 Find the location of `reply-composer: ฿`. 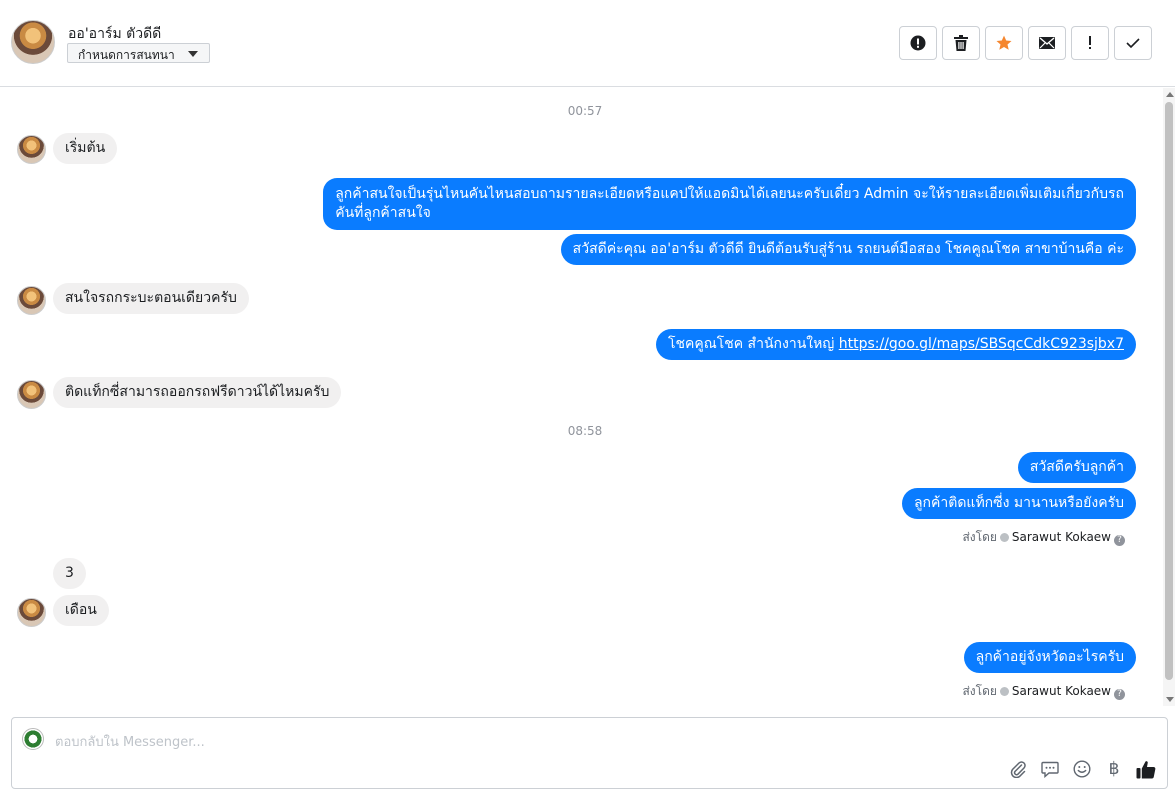

reply-composer: ฿ is located at coordinates (589, 753).